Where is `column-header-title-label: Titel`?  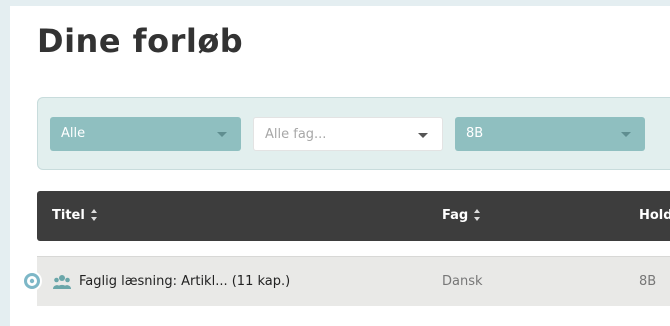 column-header-title-label: Titel is located at coordinates (68, 215).